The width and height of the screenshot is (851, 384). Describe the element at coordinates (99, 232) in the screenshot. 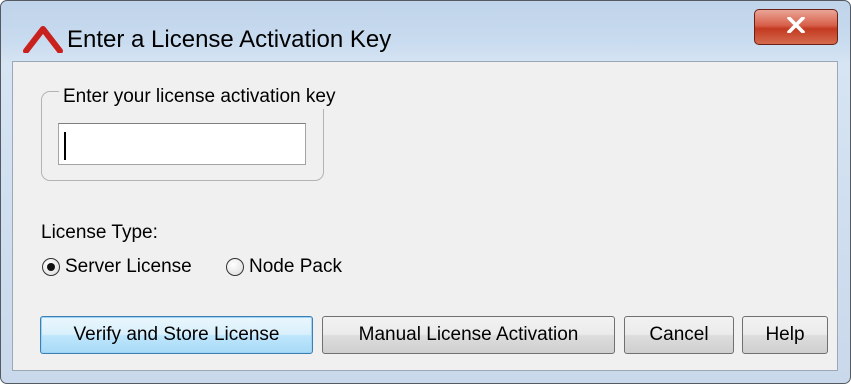

I see `license-type-label: License Type:` at that location.